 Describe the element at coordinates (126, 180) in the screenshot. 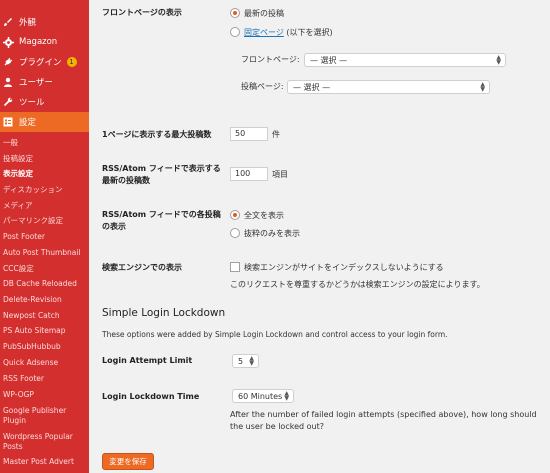

I see `rss-count-label-line2: 最新の投稿数` at that location.